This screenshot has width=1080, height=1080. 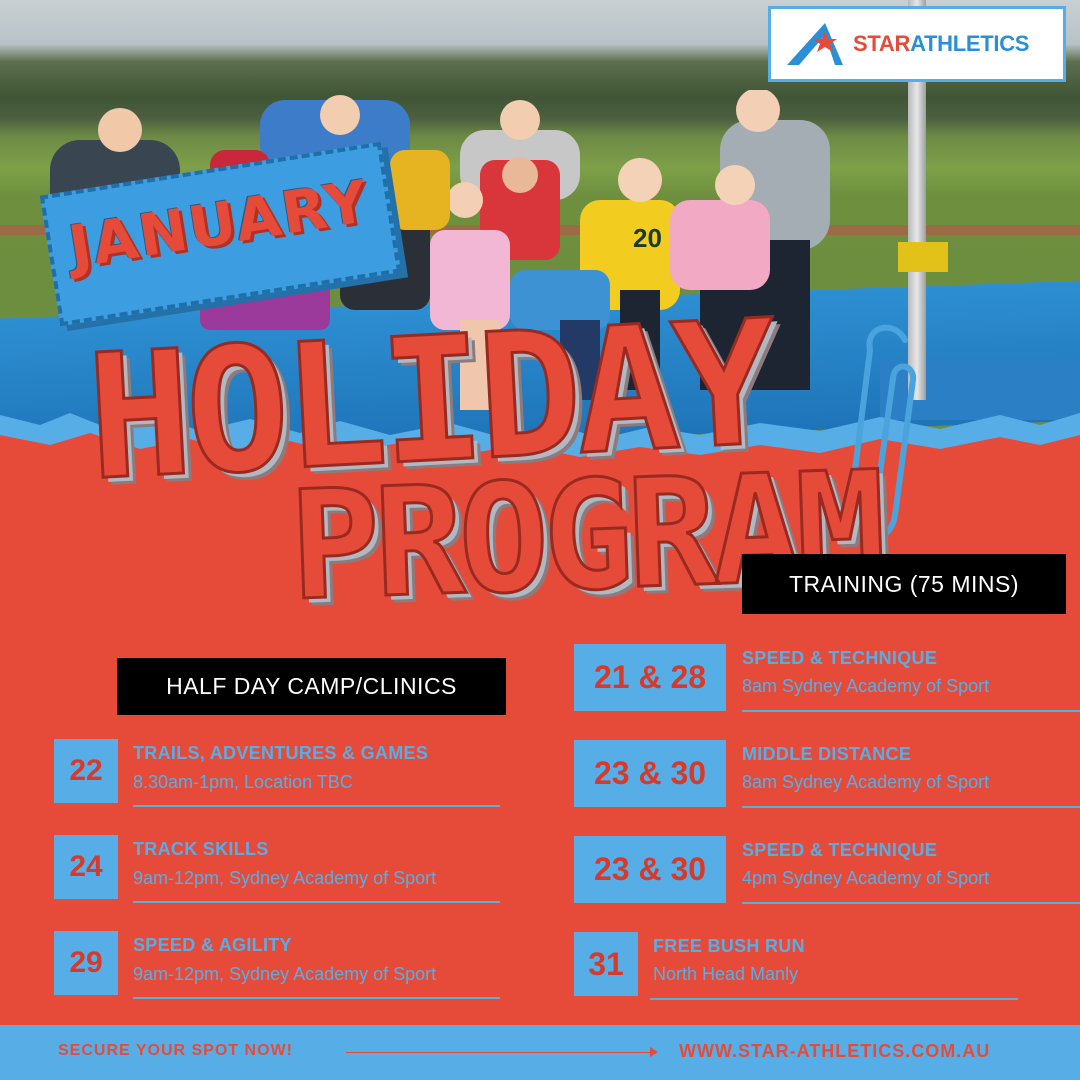 I want to click on arrow-line, so click(x=500, y=1052).